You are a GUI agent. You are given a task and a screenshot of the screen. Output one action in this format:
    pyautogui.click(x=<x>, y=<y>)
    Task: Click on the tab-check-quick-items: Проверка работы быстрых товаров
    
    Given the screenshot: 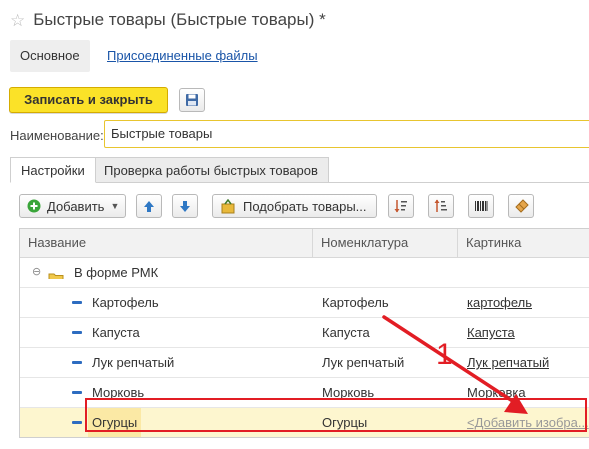 What is the action you would take?
    pyautogui.click(x=211, y=170)
    